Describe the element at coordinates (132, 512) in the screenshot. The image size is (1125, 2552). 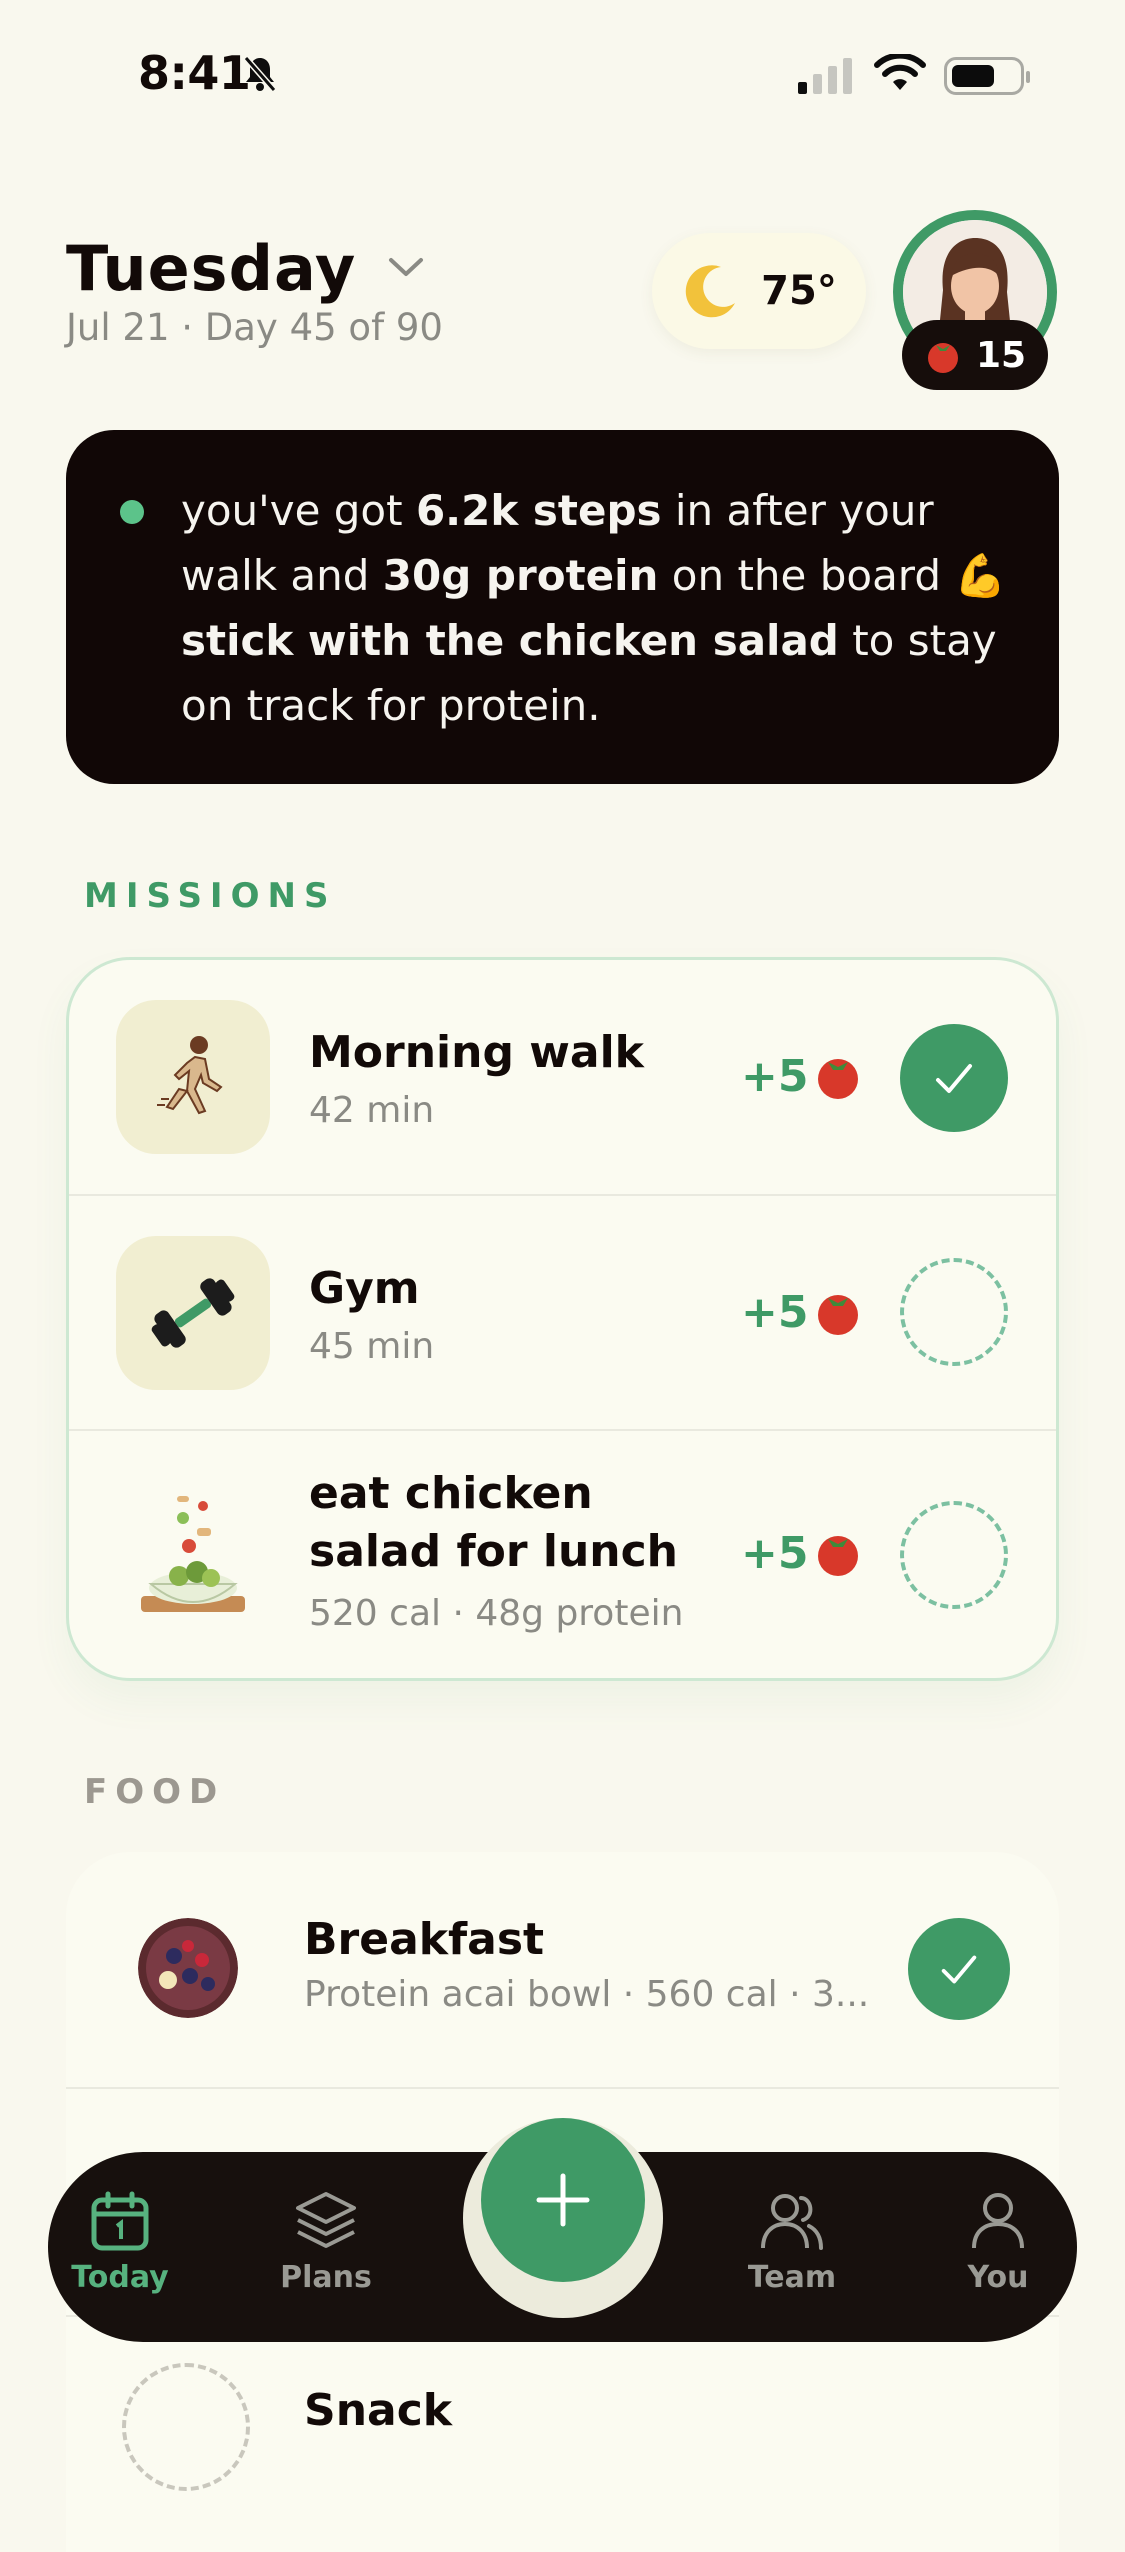
I see `status-dot` at that location.